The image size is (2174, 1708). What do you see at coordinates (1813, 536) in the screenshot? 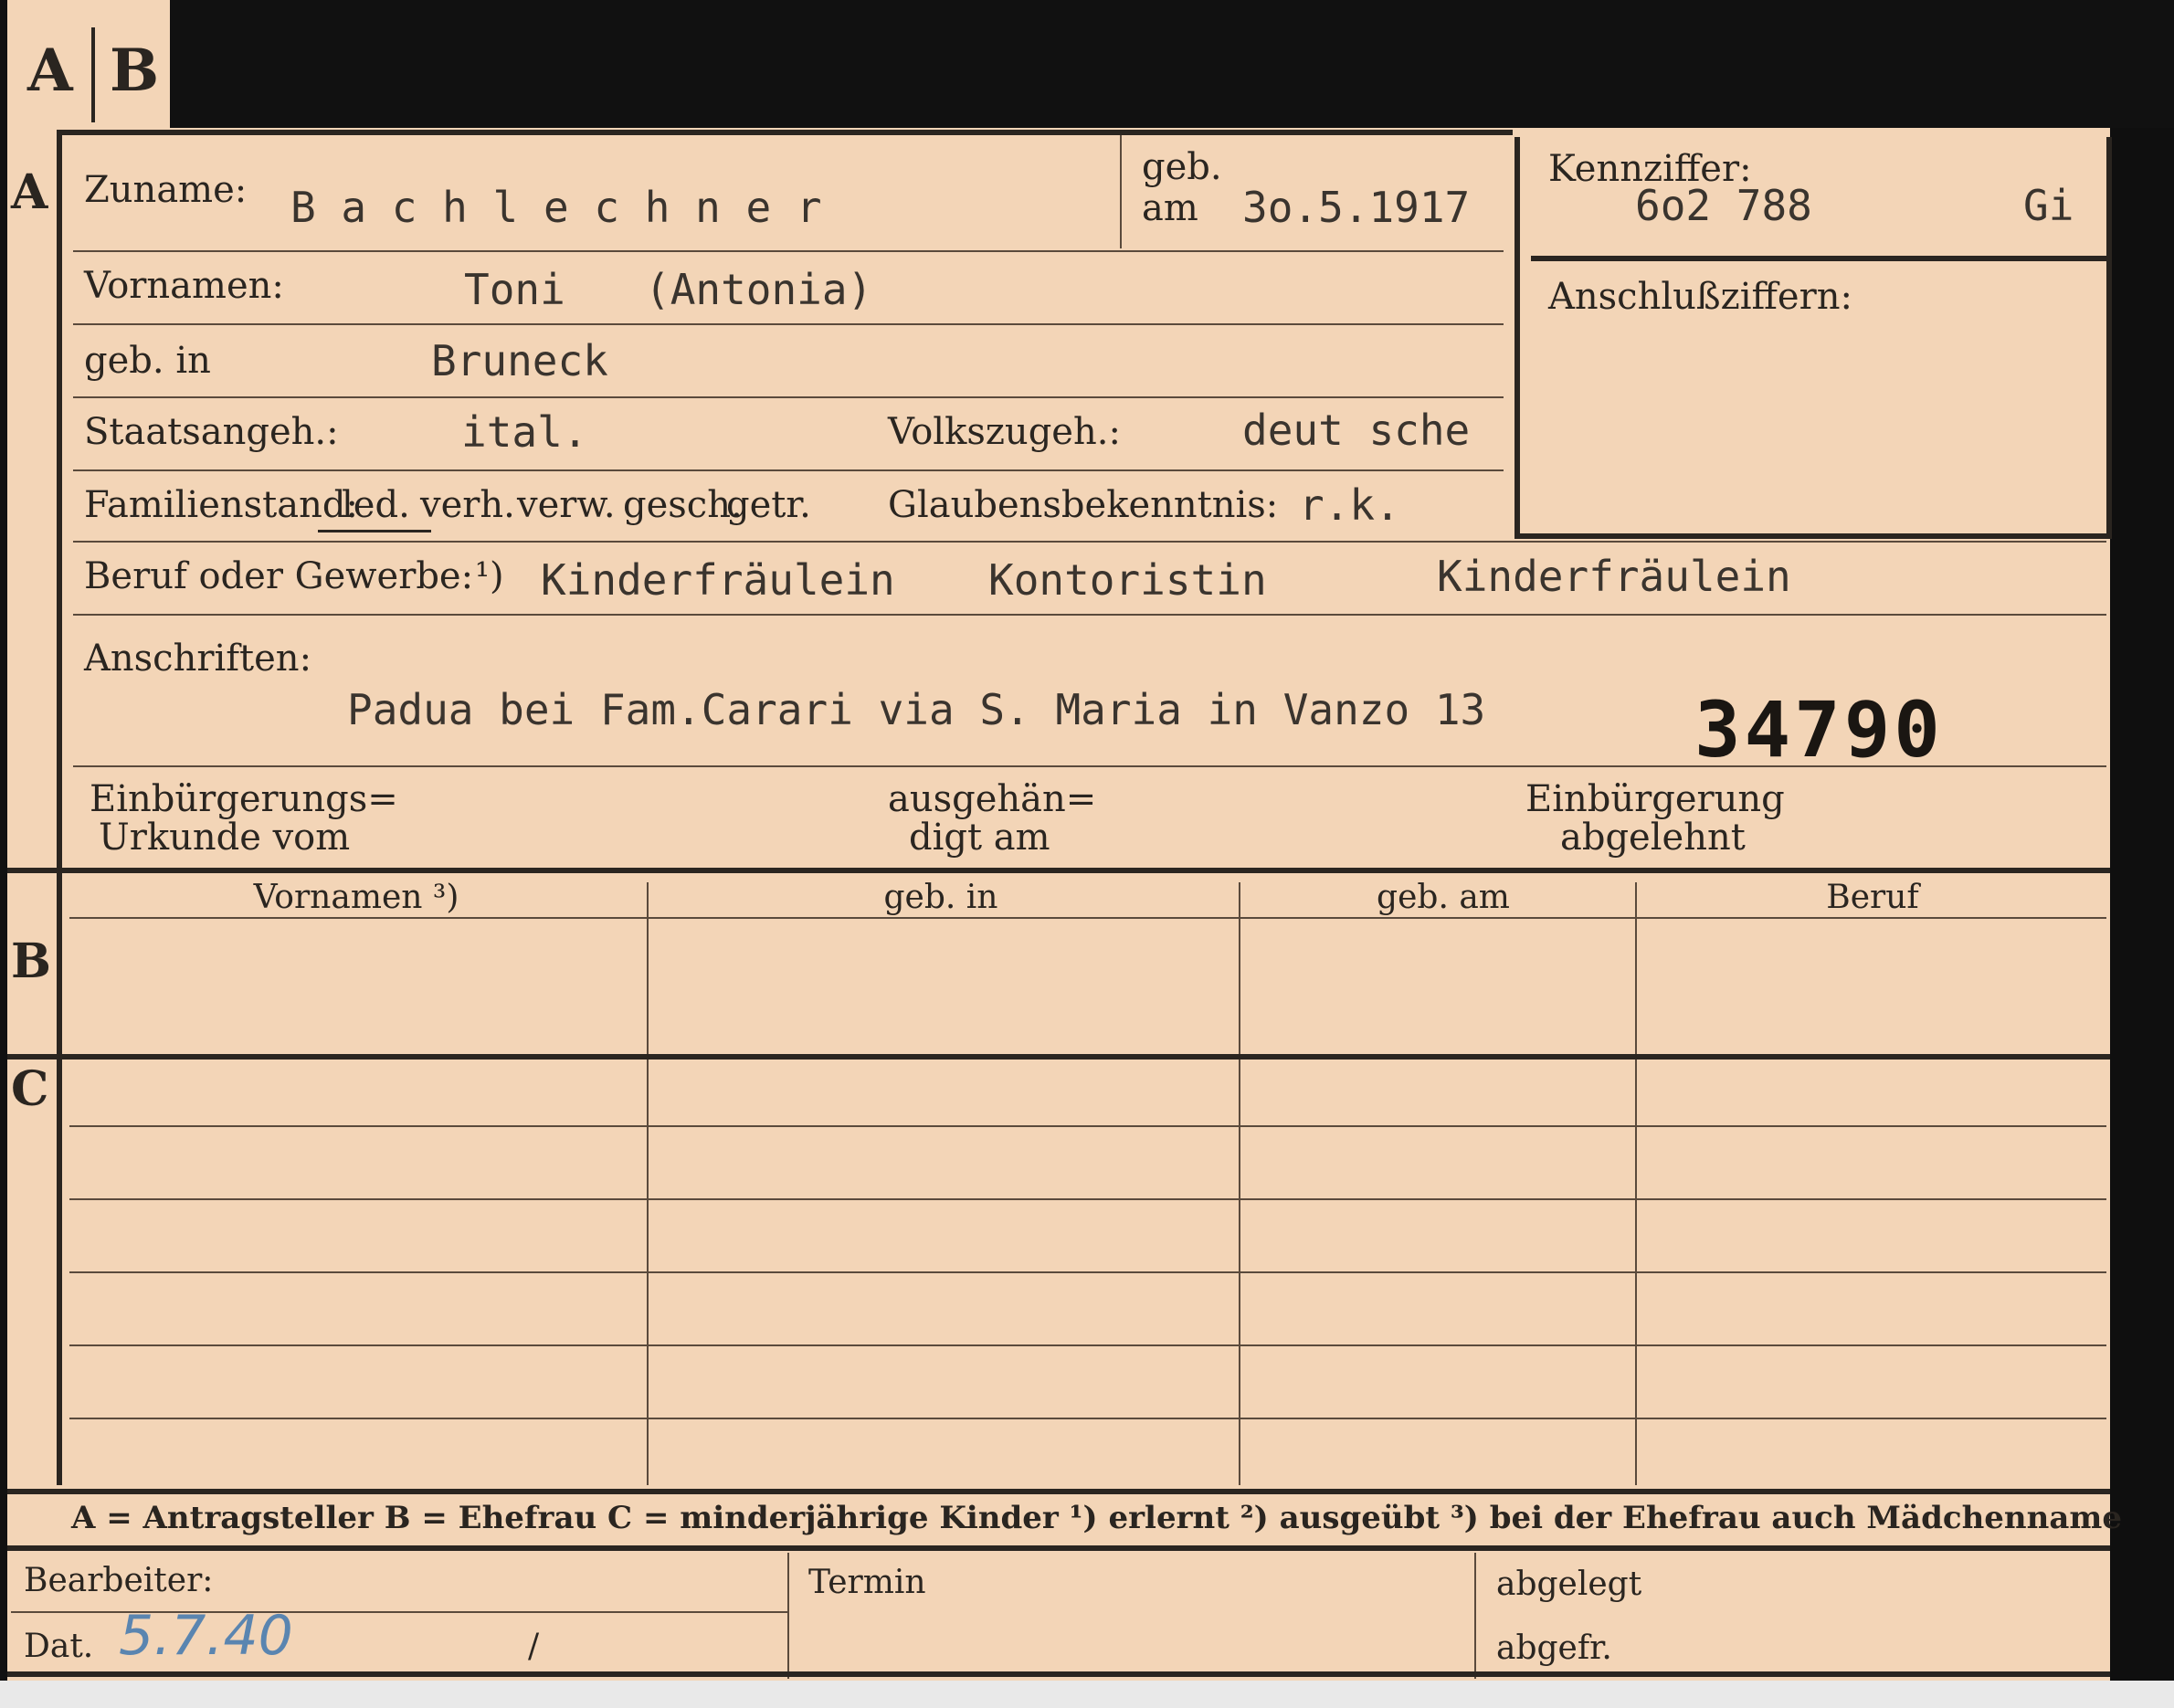
I see `kennziffer-box-bottom` at bounding box center [1813, 536].